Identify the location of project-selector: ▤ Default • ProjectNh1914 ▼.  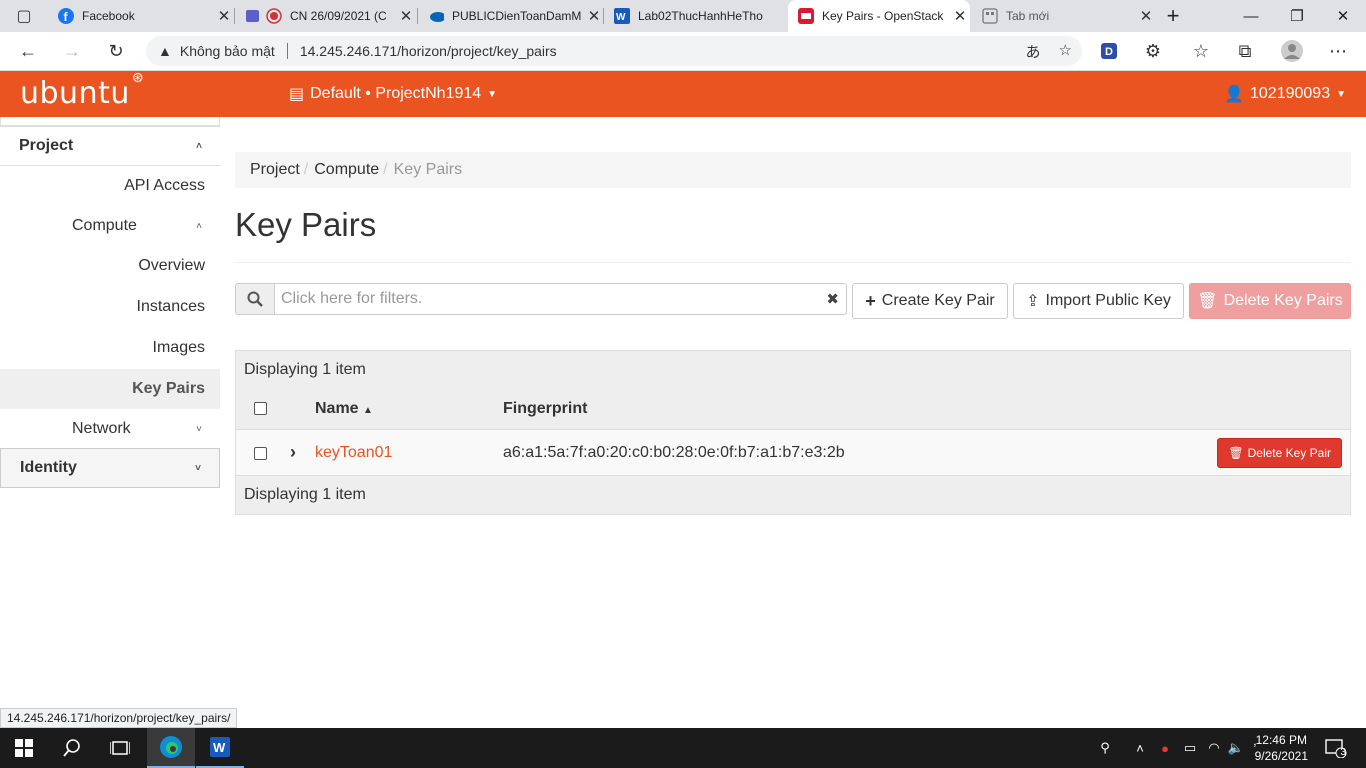
(393, 94).